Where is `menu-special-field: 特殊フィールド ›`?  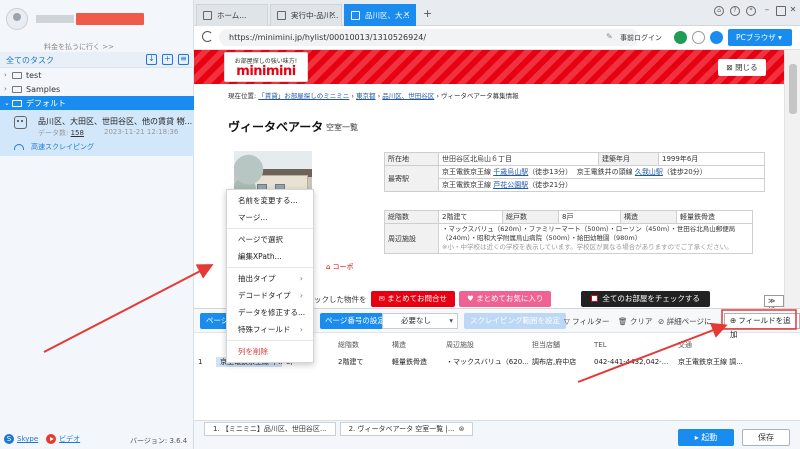
menu-special-field: 特殊フィールド › is located at coordinates (270, 329).